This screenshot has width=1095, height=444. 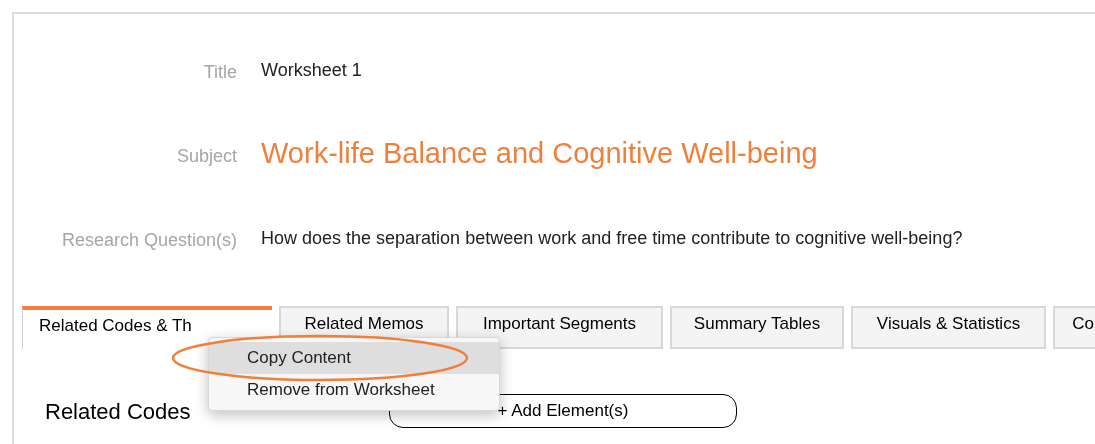 What do you see at coordinates (147, 327) in the screenshot?
I see `tab: Related Codes & Th` at bounding box center [147, 327].